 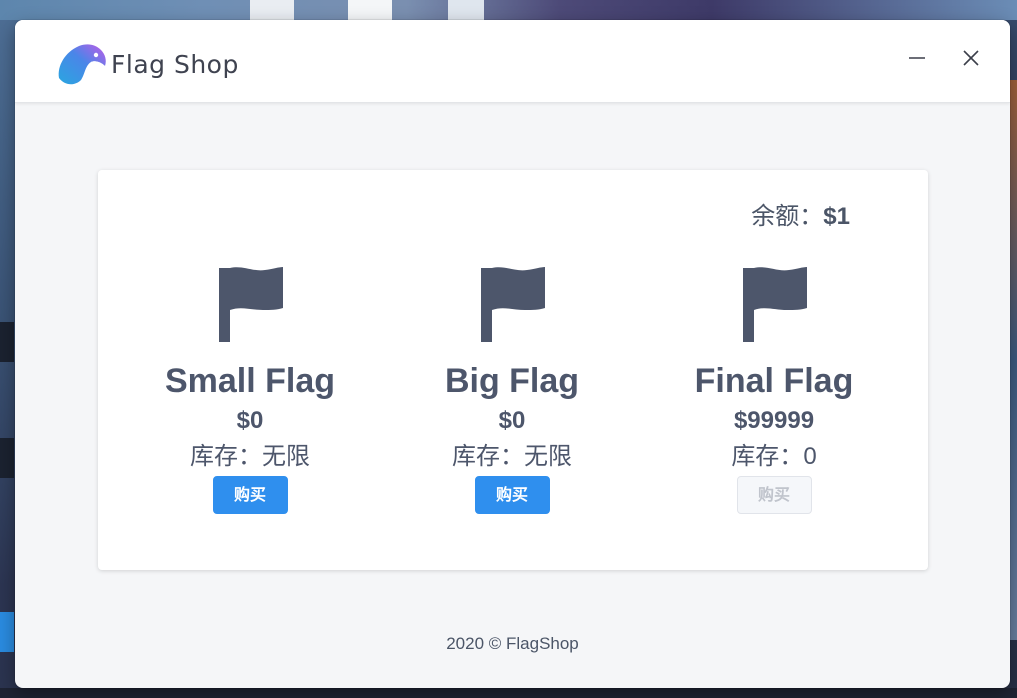 What do you see at coordinates (836, 216) in the screenshot?
I see `balance-value: $1` at bounding box center [836, 216].